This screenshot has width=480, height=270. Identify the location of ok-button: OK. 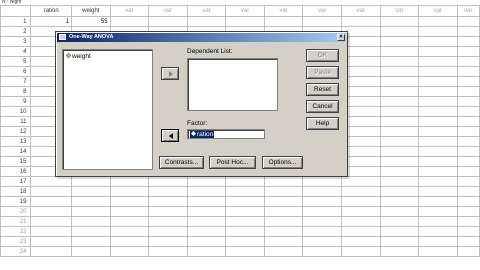
(322, 55).